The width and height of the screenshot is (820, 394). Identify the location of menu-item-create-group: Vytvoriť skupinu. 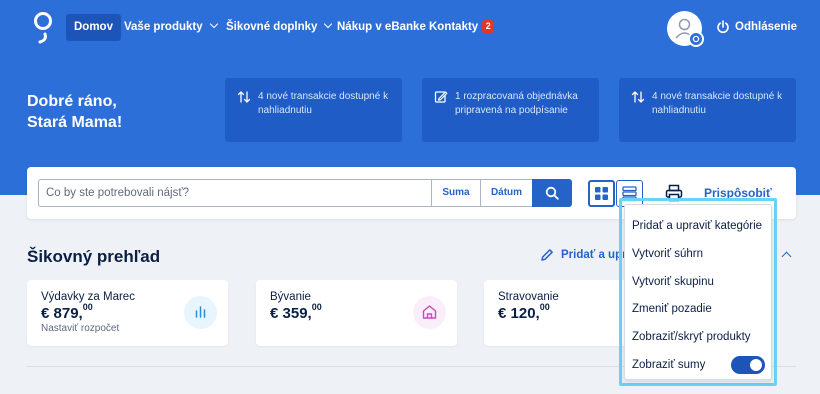
(673, 282).